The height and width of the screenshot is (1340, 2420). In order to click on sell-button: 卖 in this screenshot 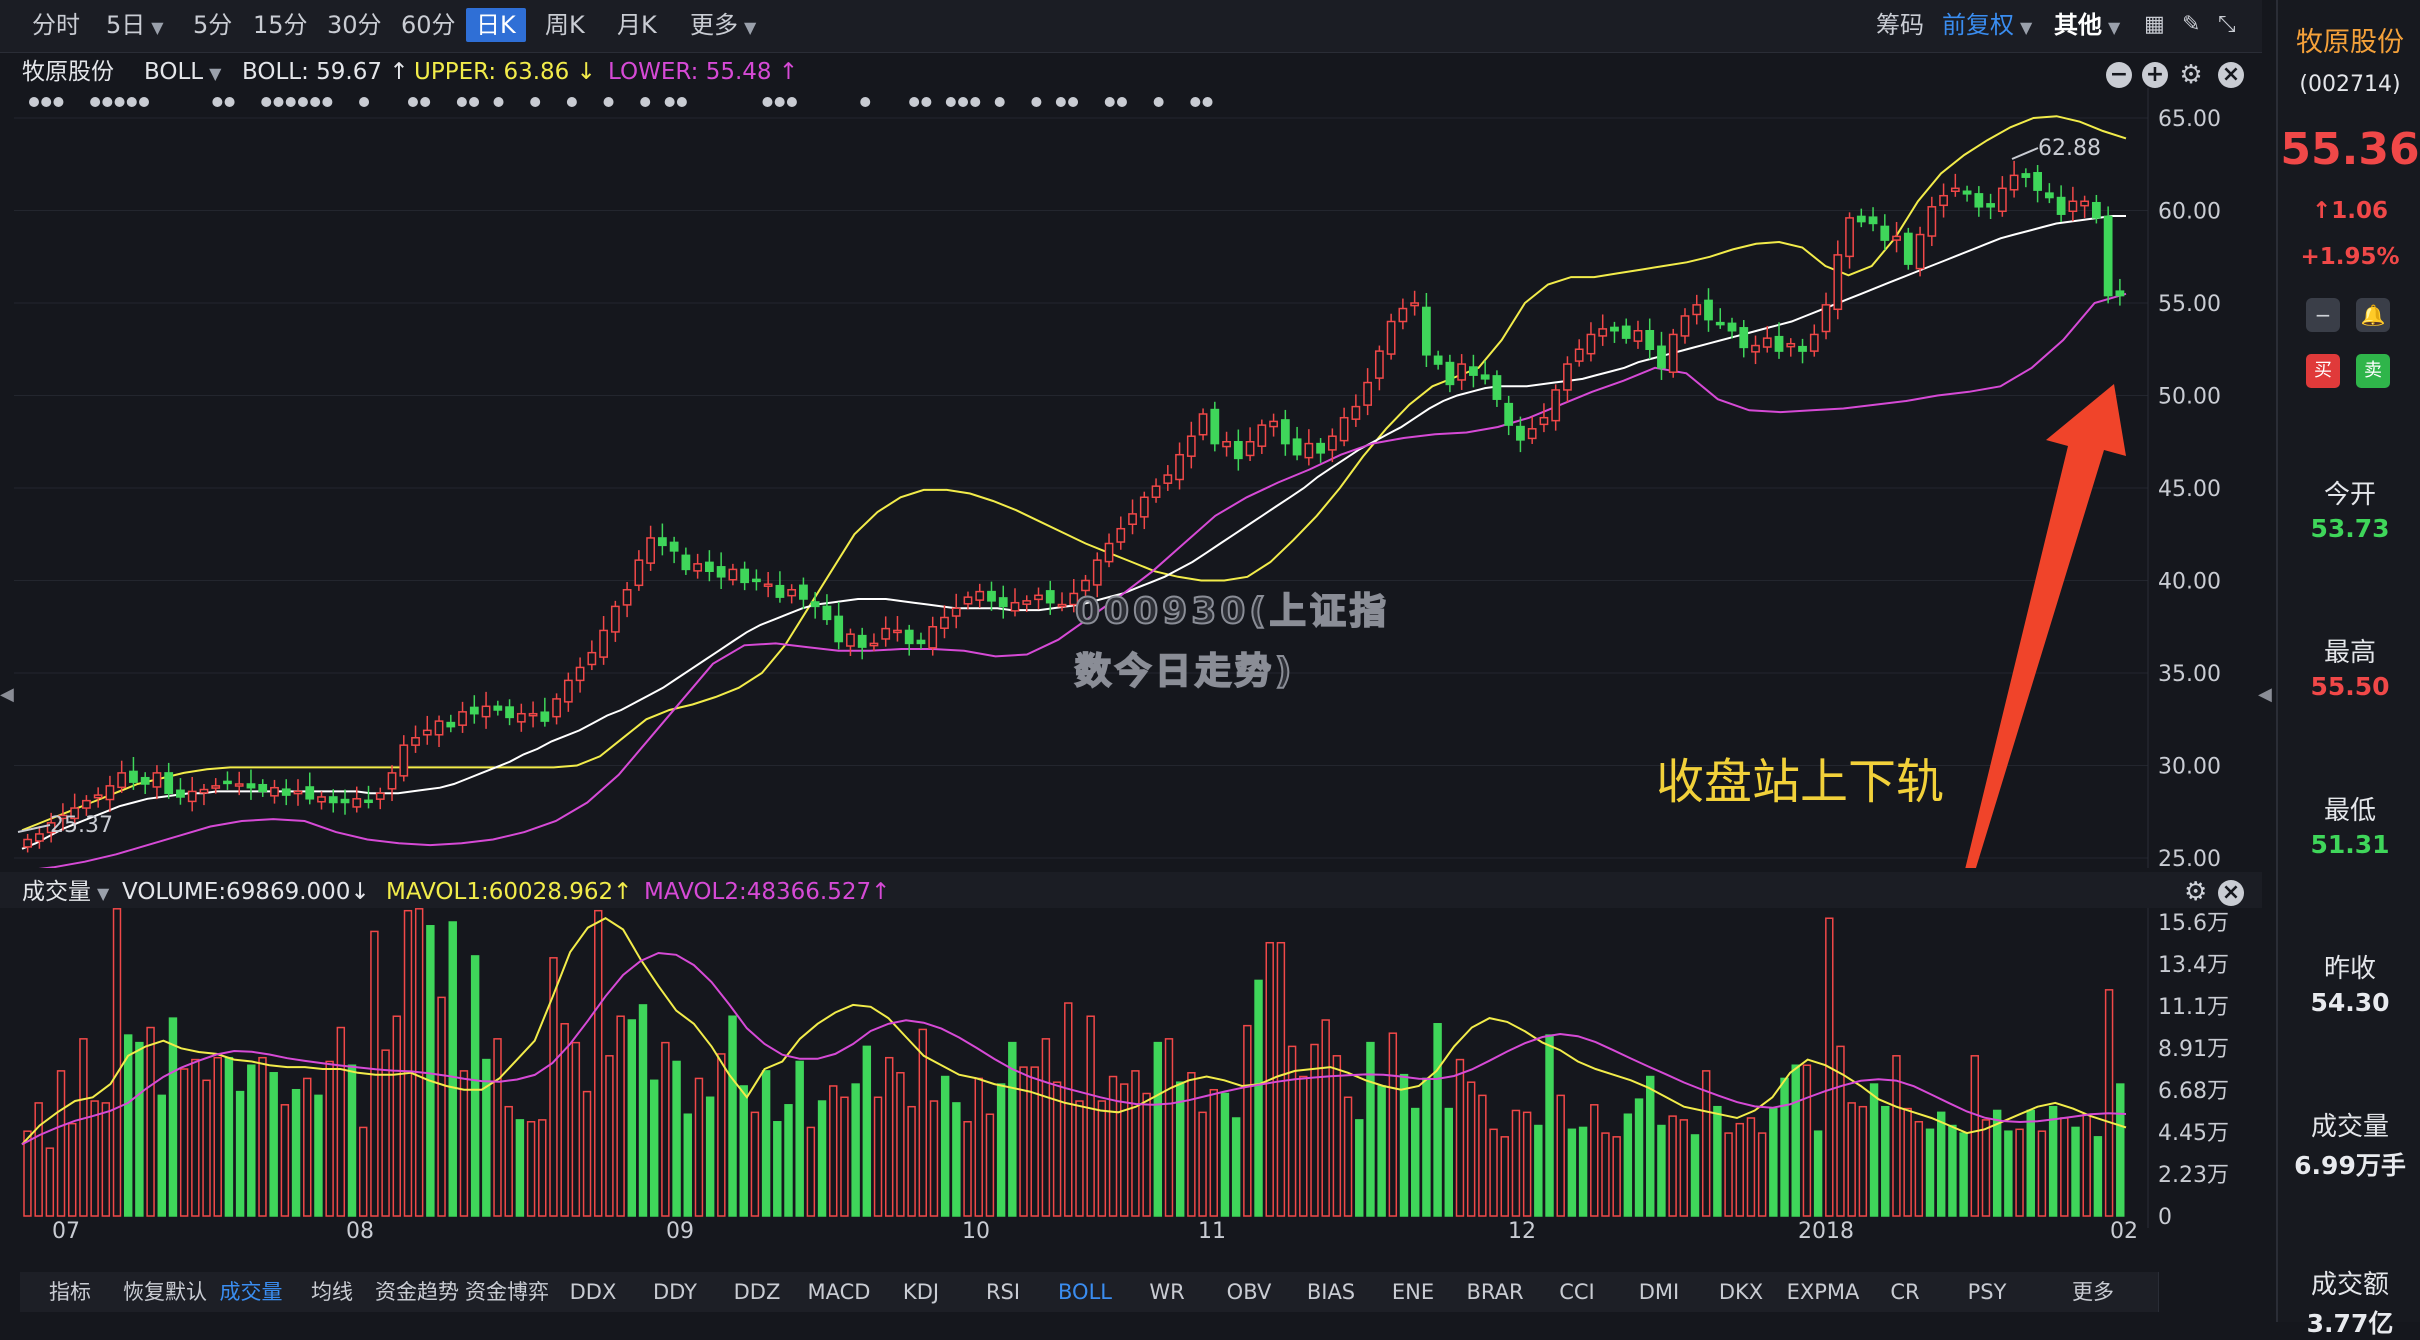, I will do `click(2373, 371)`.